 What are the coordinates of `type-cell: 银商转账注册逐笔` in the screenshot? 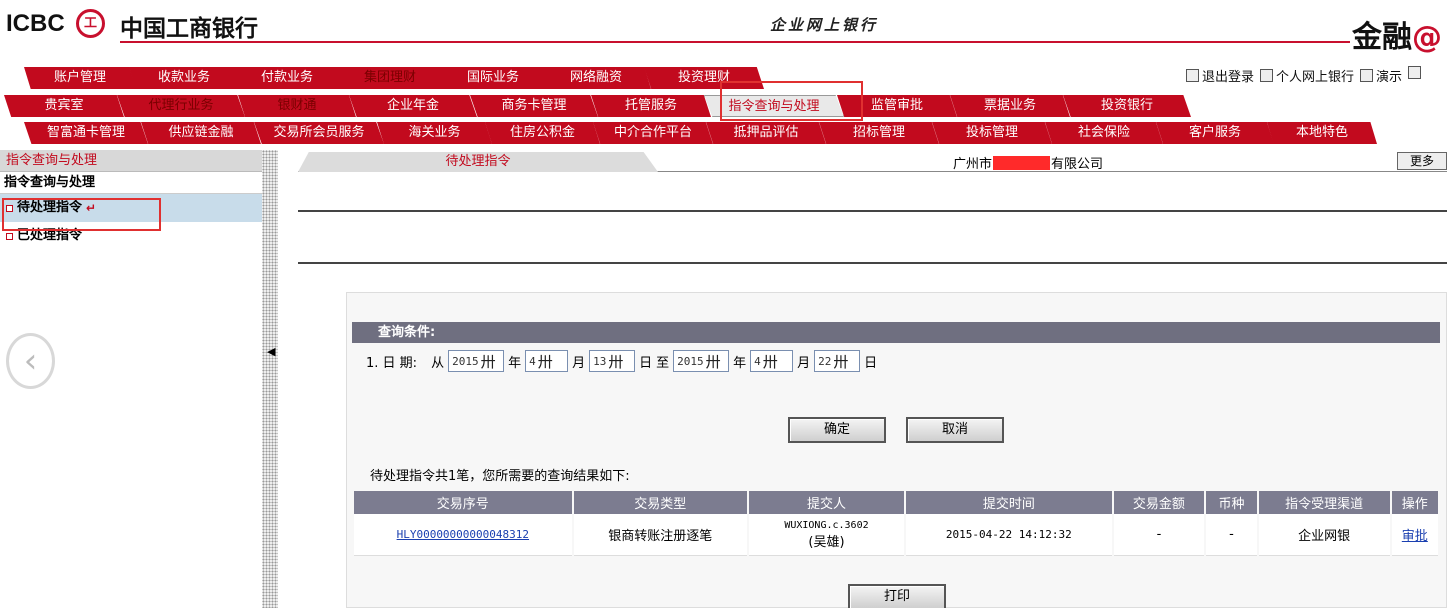 It's located at (660, 535).